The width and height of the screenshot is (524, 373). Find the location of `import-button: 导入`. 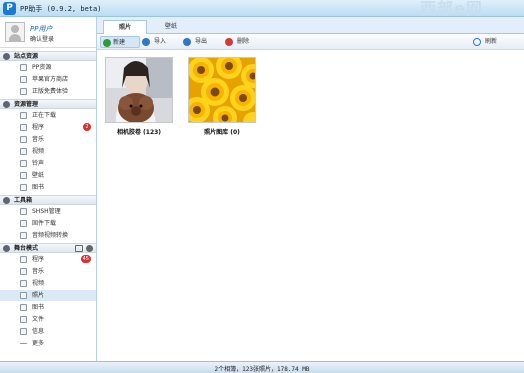

import-button: 导入 is located at coordinates (159, 42).